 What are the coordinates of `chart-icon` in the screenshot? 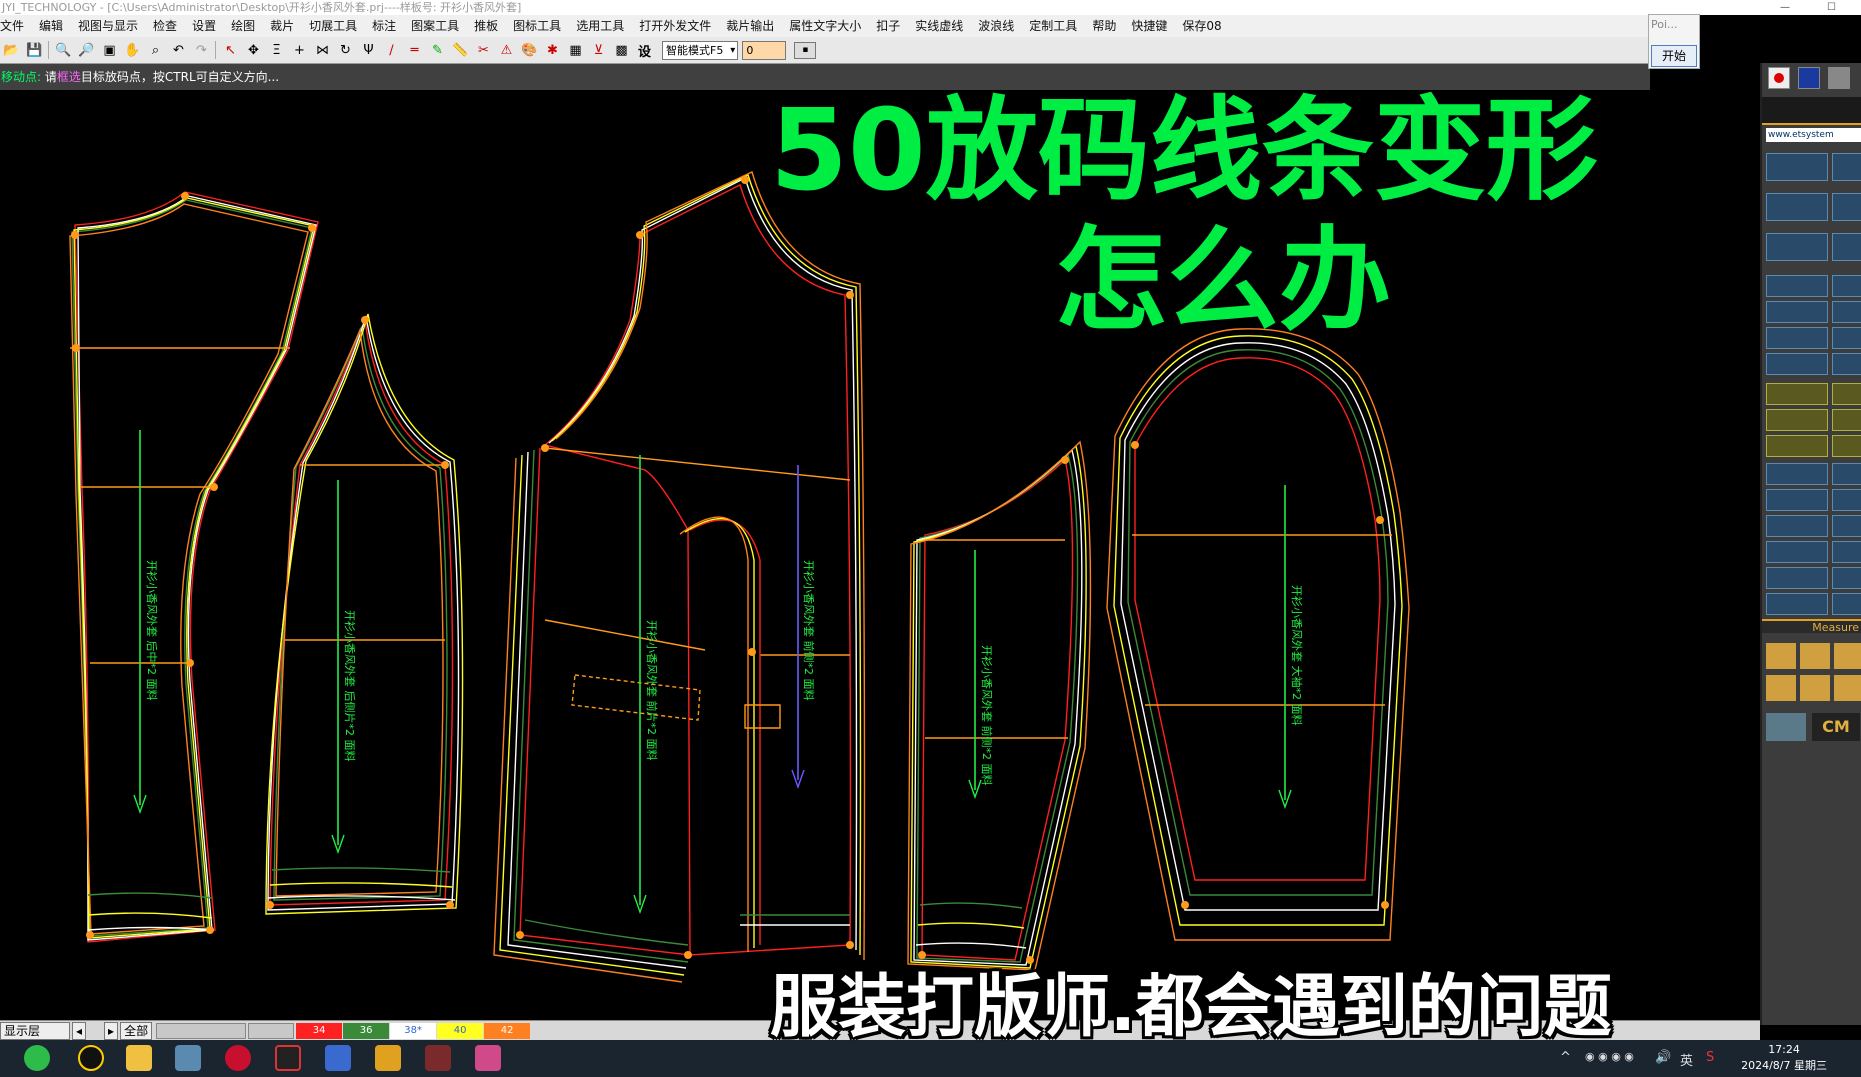 It's located at (1809, 78).